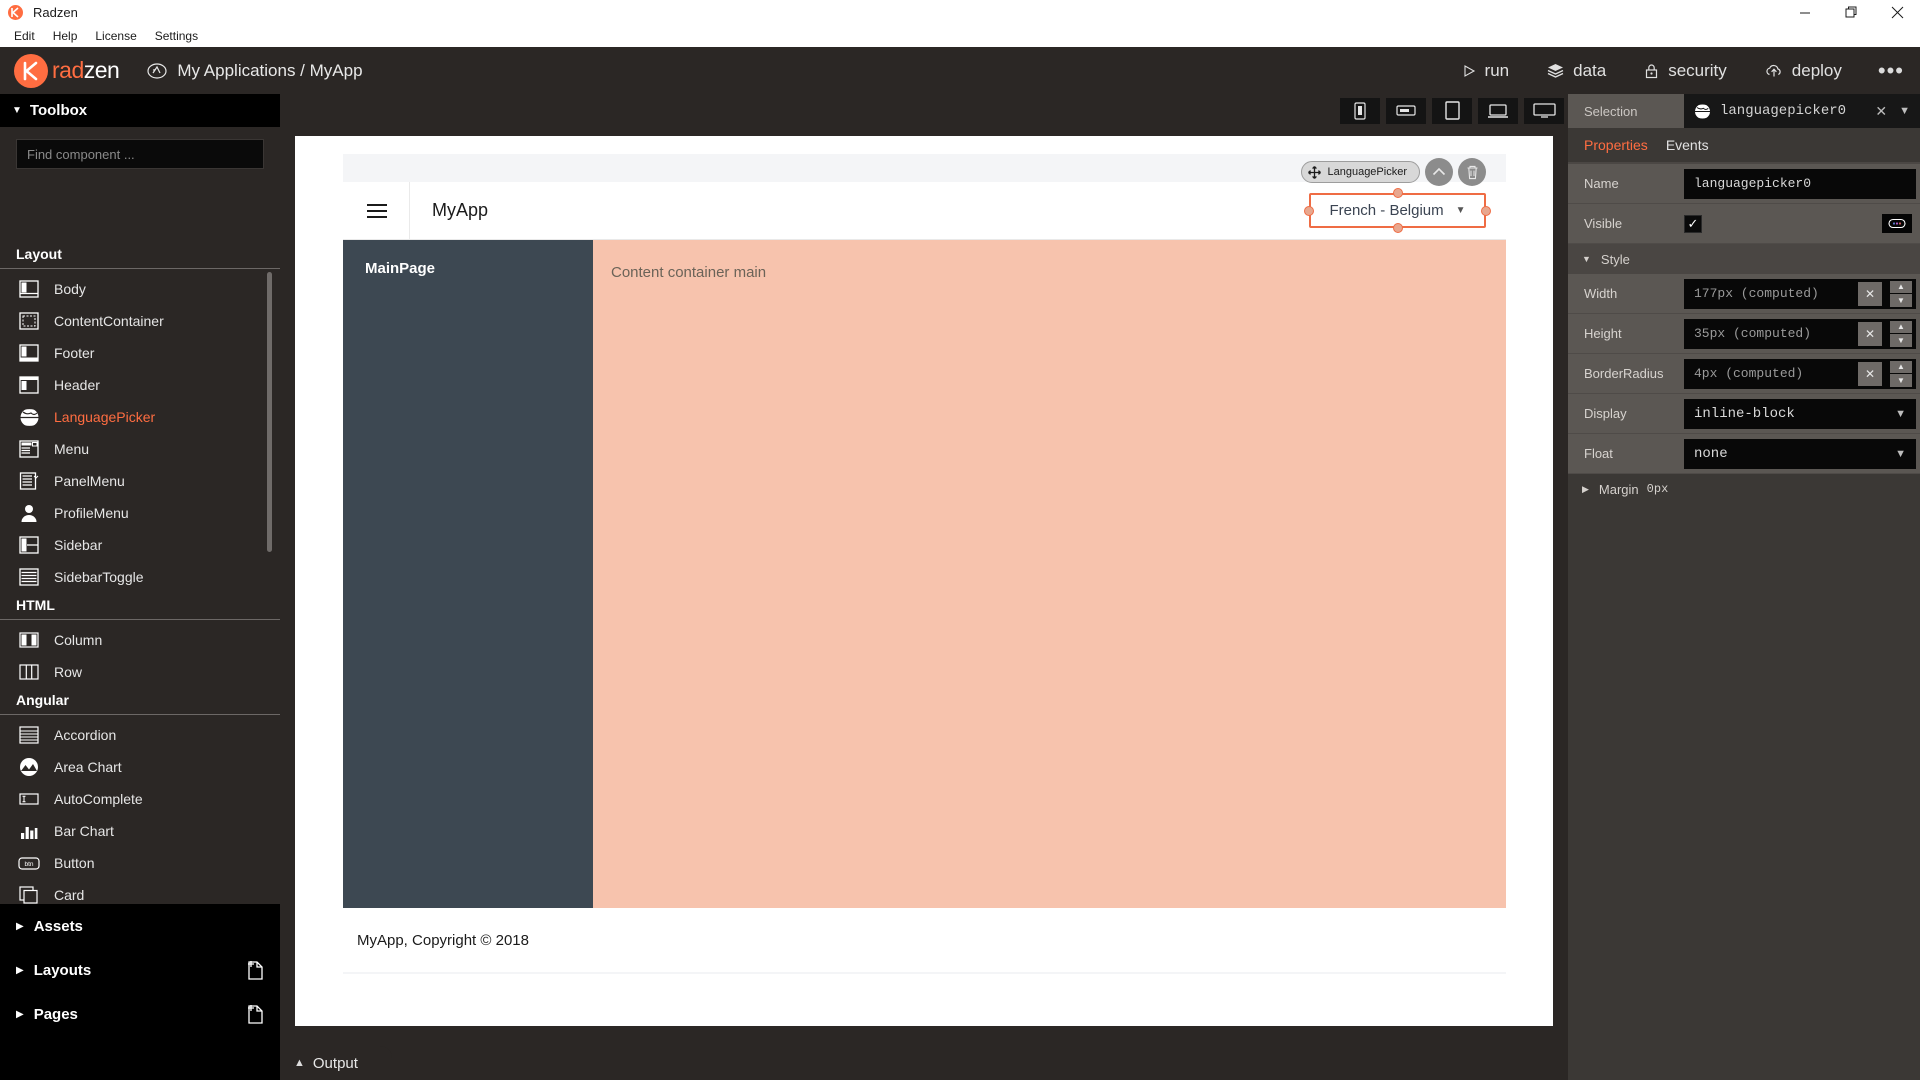 This screenshot has height=1080, width=1920. What do you see at coordinates (1452, 110) in the screenshot?
I see `device-tablet` at bounding box center [1452, 110].